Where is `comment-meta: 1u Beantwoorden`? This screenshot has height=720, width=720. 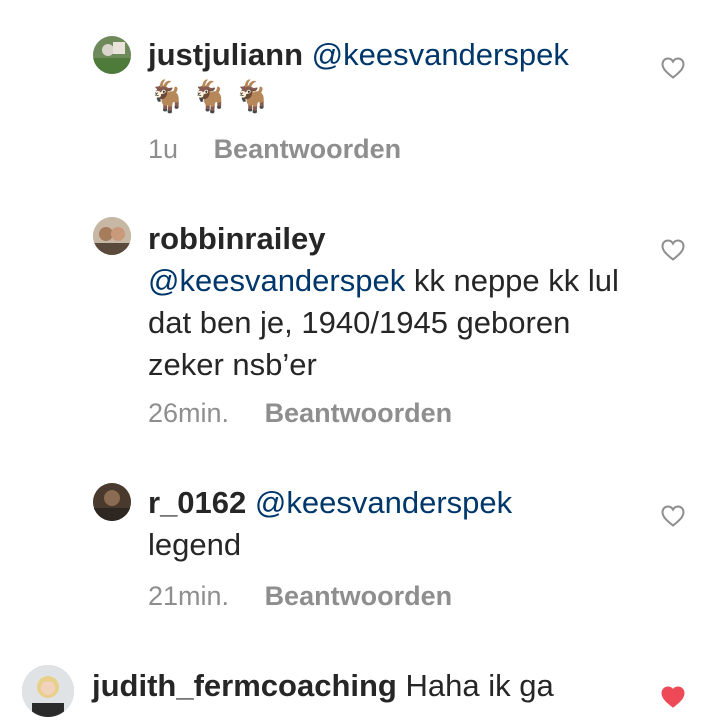 comment-meta: 1u Beantwoorden is located at coordinates (274, 149).